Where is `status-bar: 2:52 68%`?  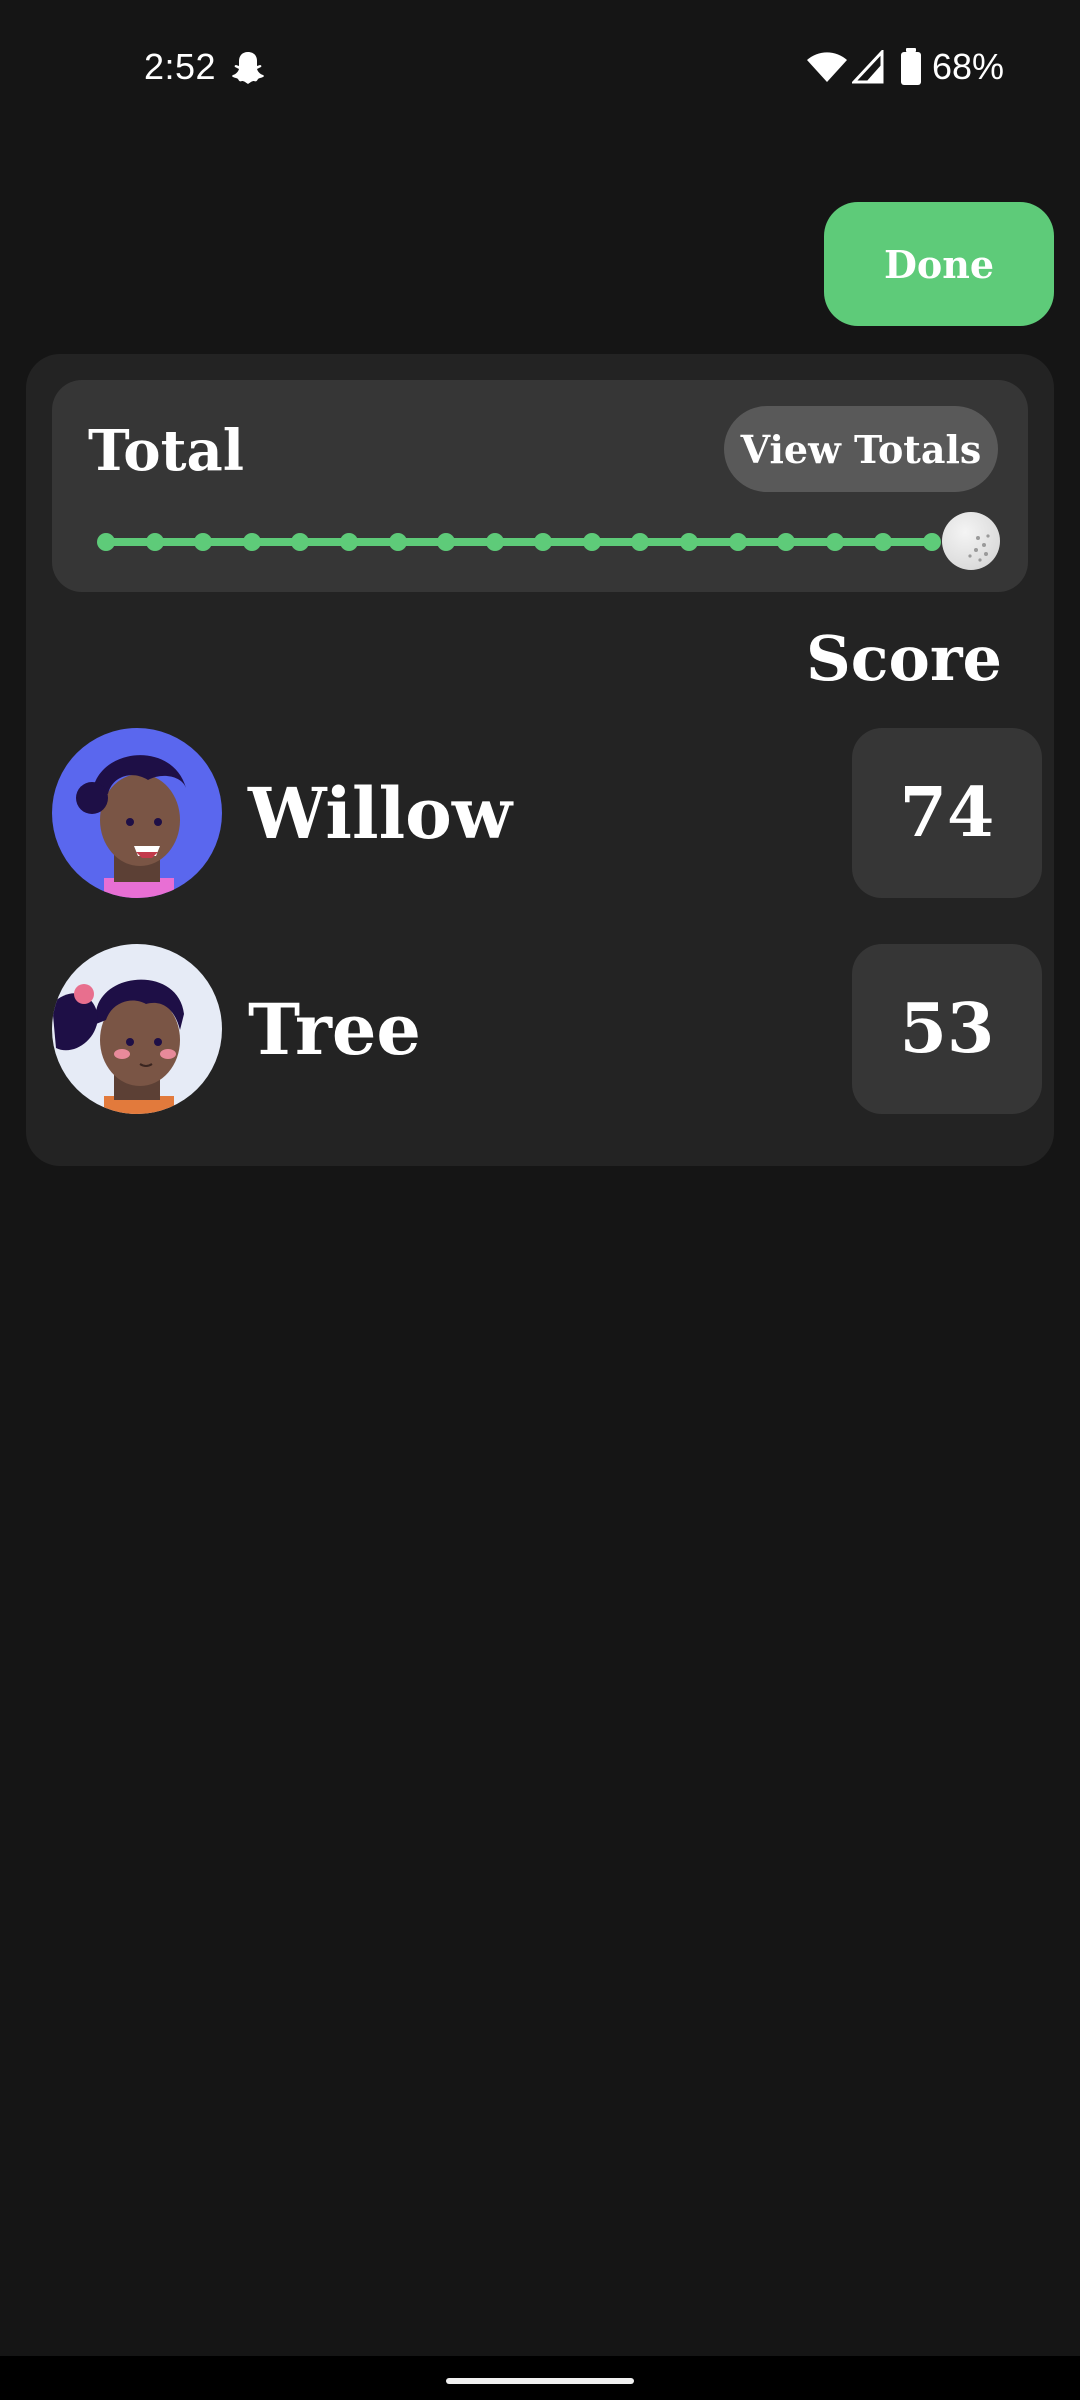 status-bar: 2:52 68% is located at coordinates (540, 66).